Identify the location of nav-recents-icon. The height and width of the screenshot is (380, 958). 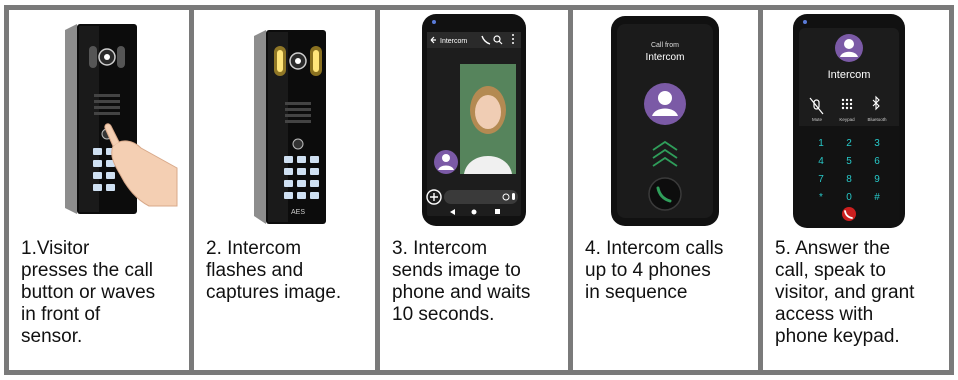
(497, 211).